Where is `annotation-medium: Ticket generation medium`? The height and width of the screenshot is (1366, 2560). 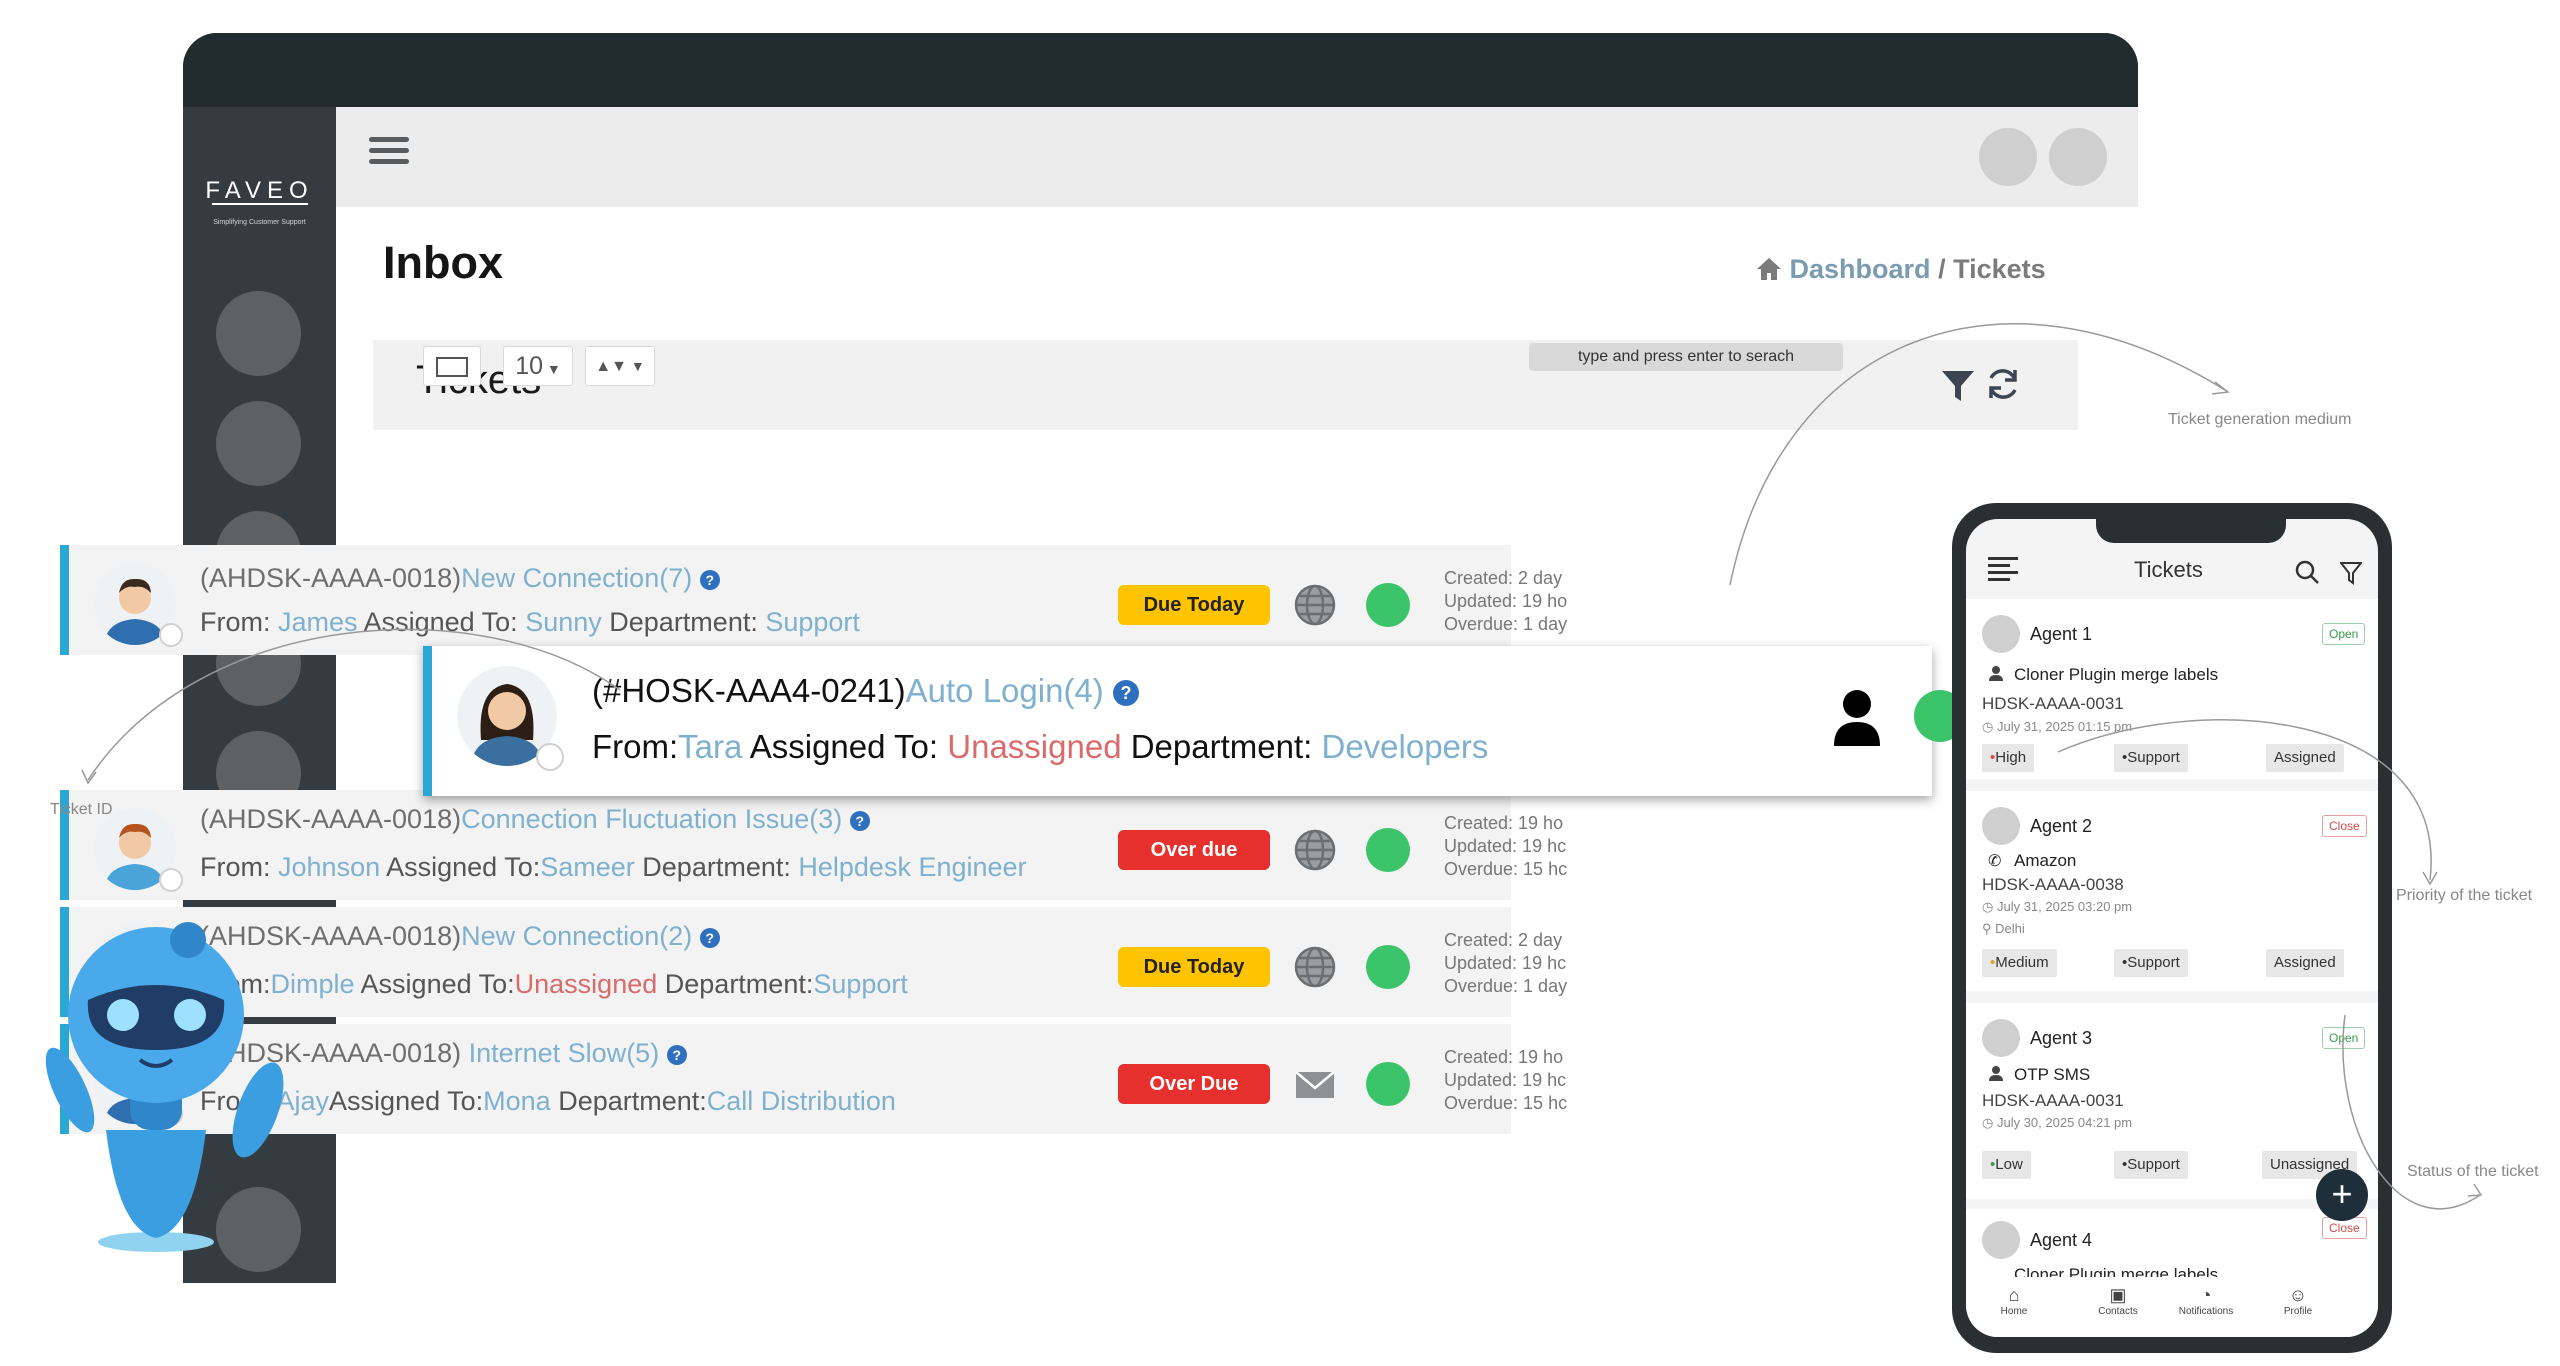
annotation-medium: Ticket generation medium is located at coordinates (2260, 419).